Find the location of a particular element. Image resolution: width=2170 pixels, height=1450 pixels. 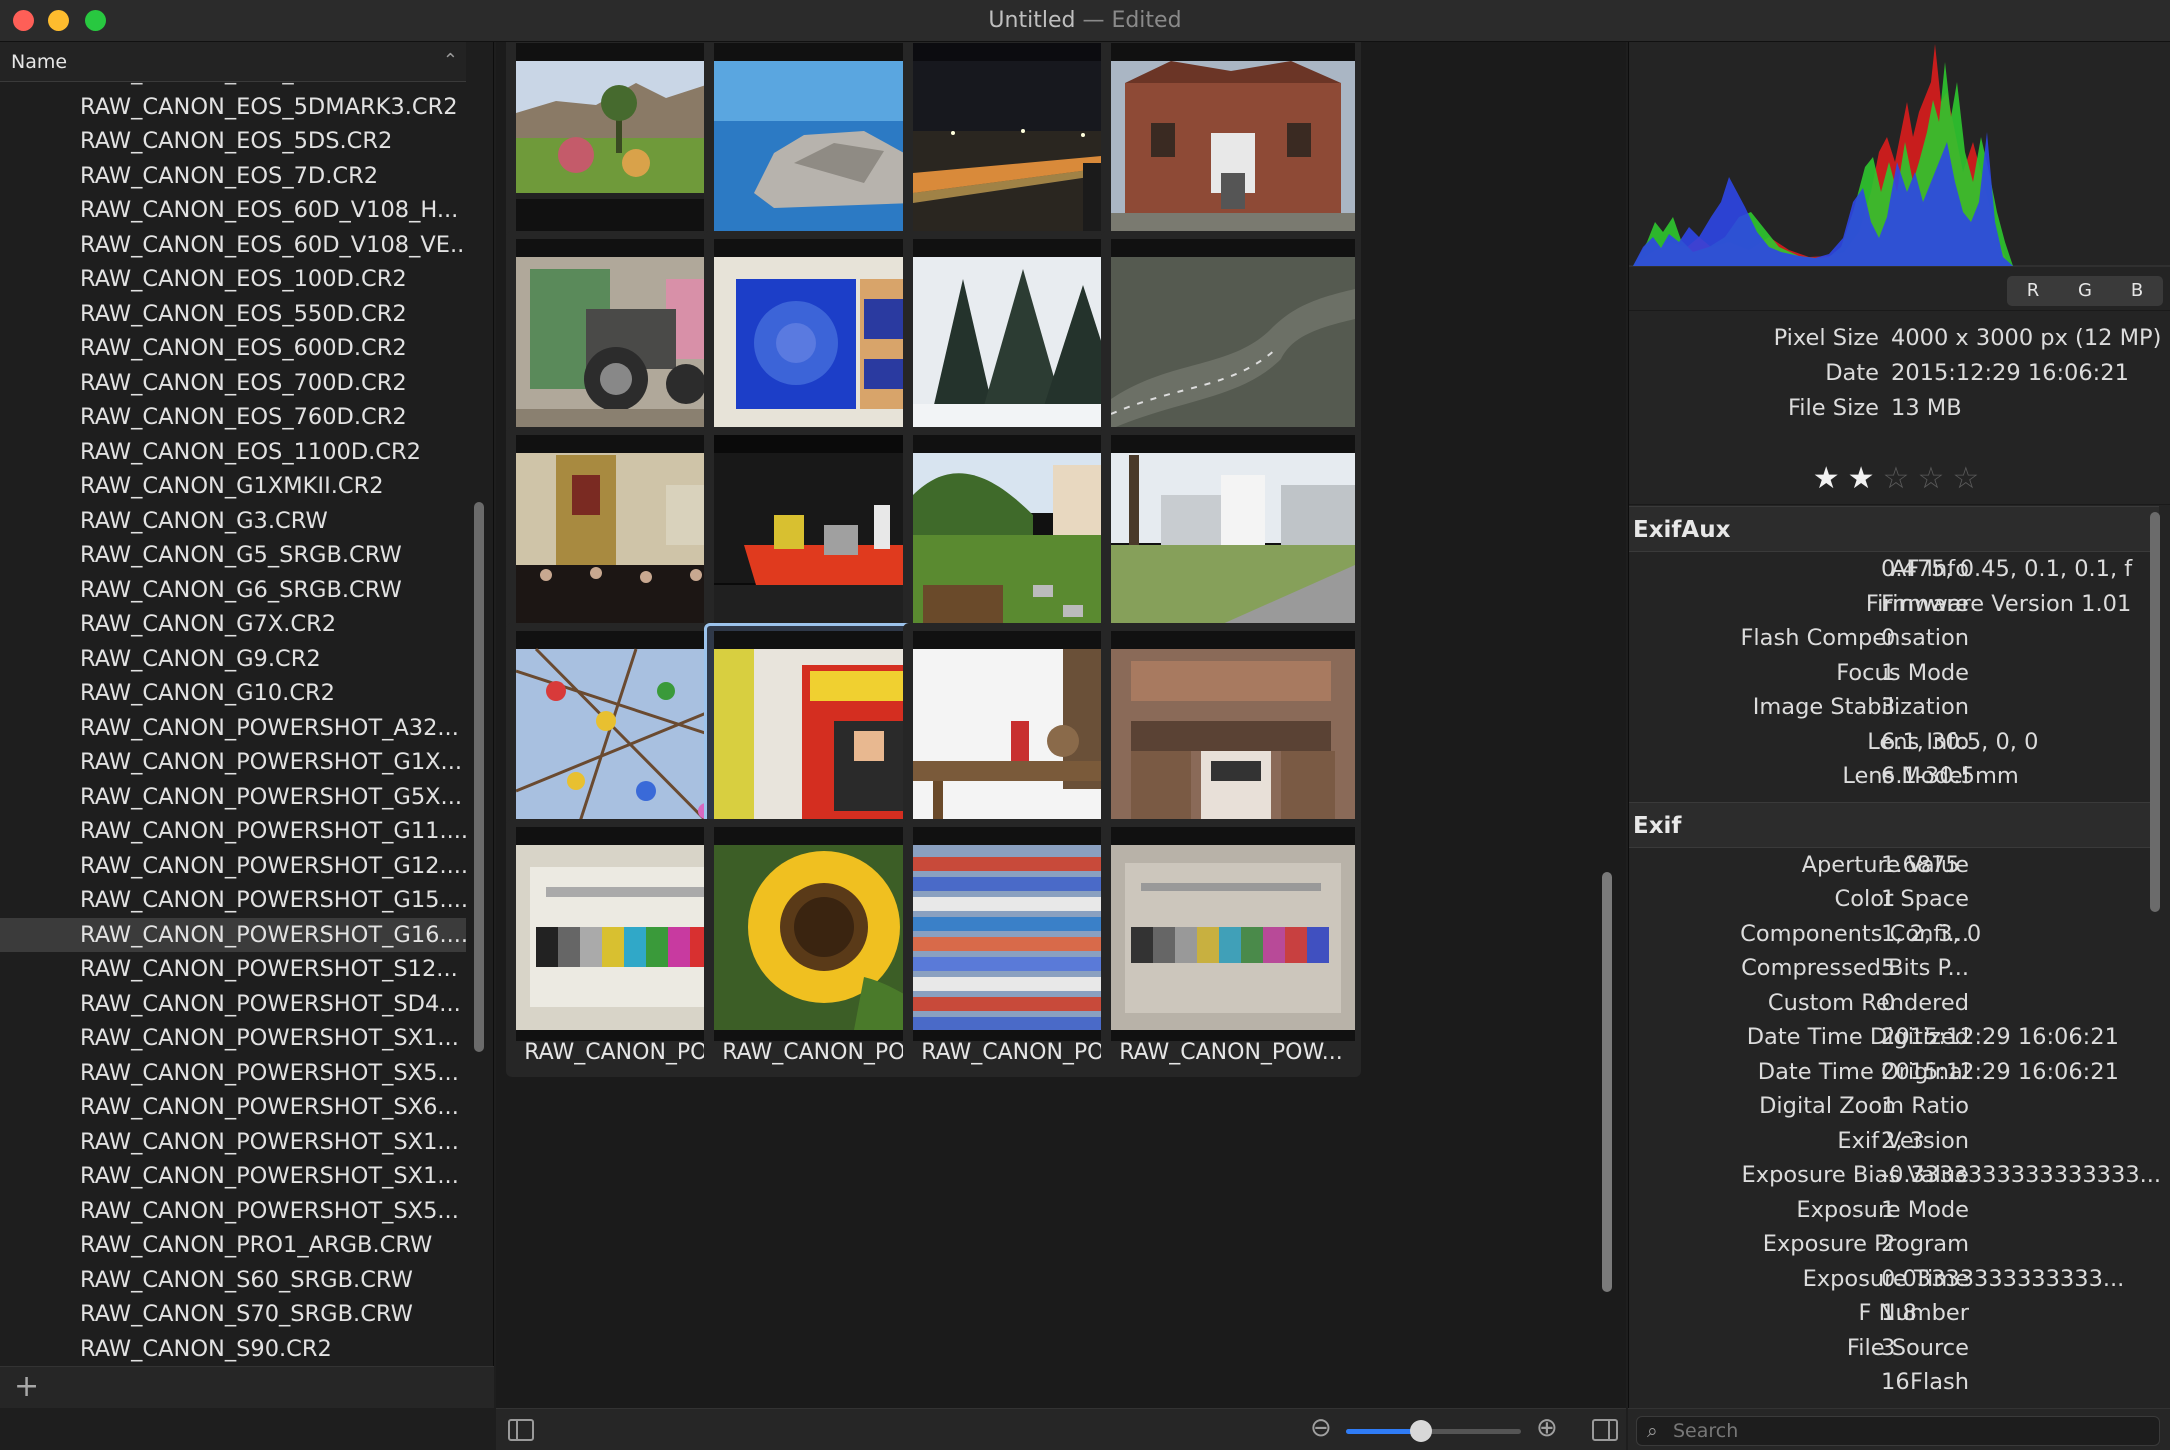

file-row: RAW_CANON_S90.CR2 is located at coordinates (233, 1349).